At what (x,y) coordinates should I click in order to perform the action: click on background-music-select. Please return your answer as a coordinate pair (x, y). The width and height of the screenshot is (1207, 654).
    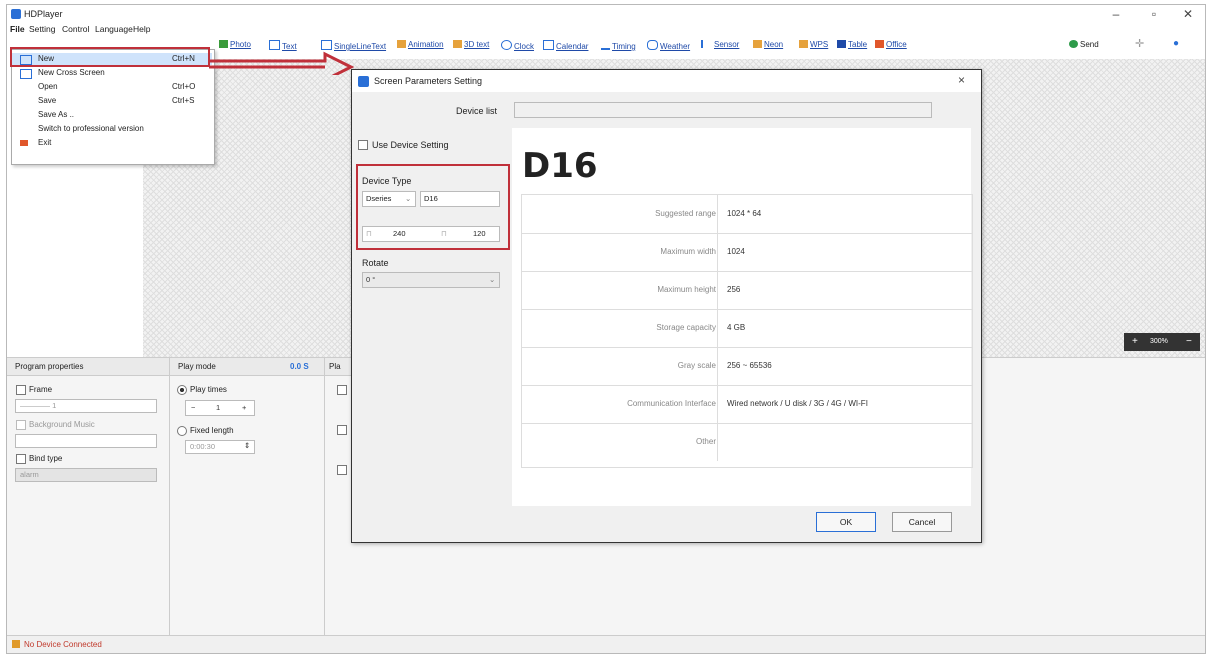
    Looking at the image, I should click on (86, 441).